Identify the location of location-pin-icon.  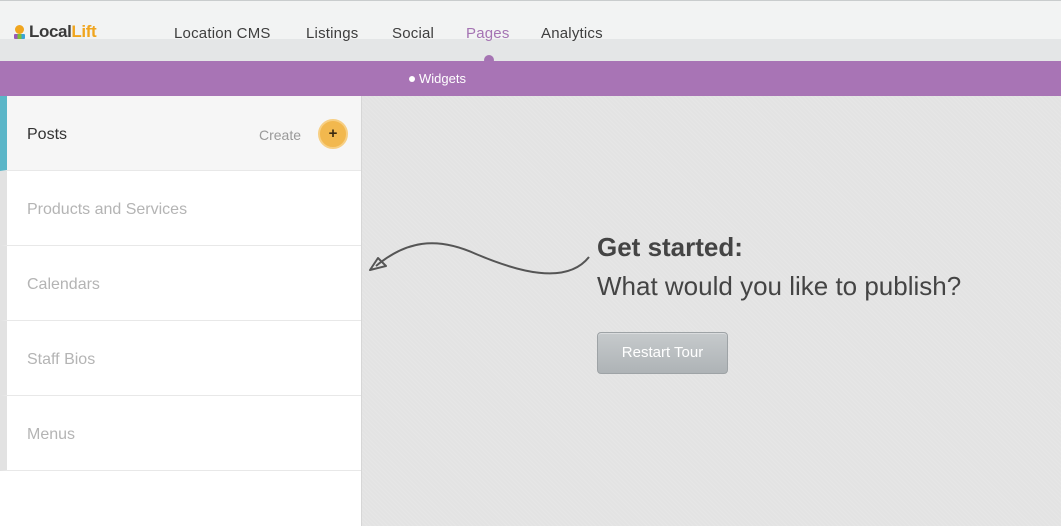
(20, 32).